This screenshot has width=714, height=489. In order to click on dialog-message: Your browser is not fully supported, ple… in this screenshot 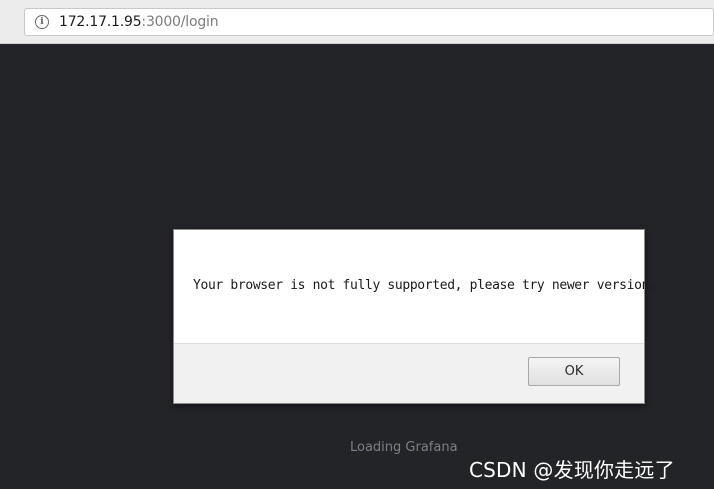, I will do `click(425, 285)`.